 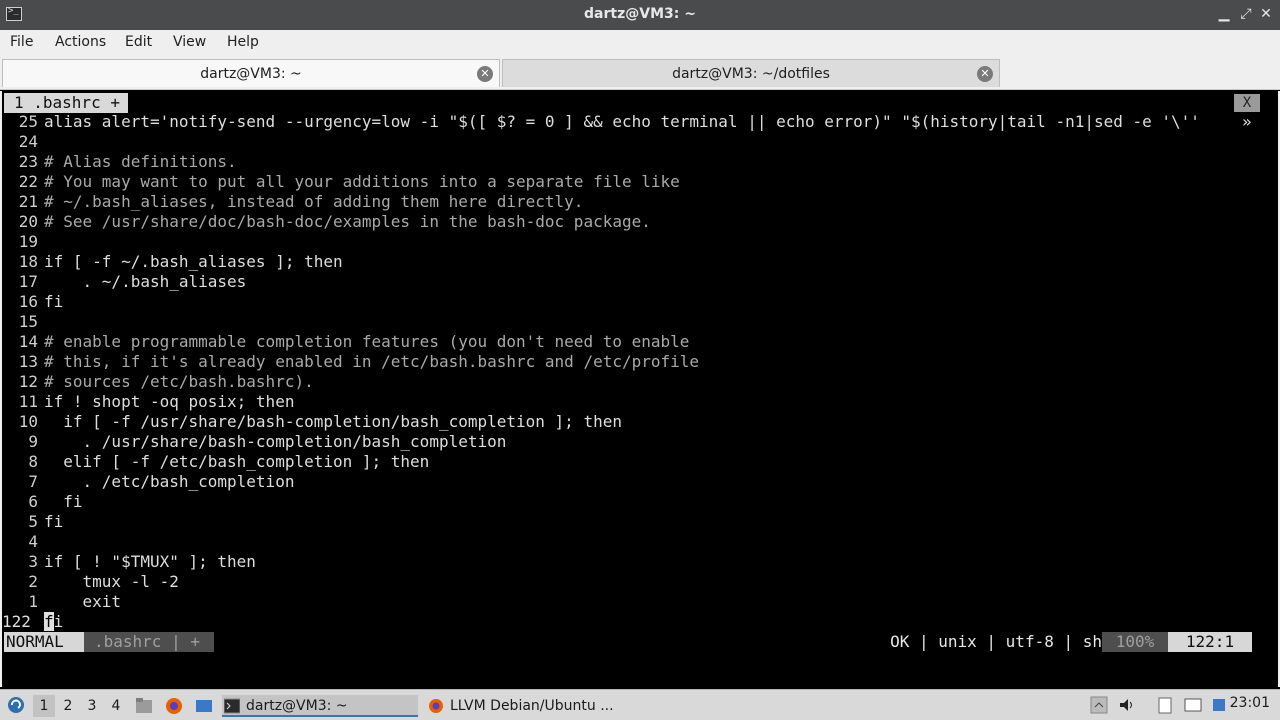 What do you see at coordinates (80, 42) in the screenshot?
I see `menu-actions: Actions` at bounding box center [80, 42].